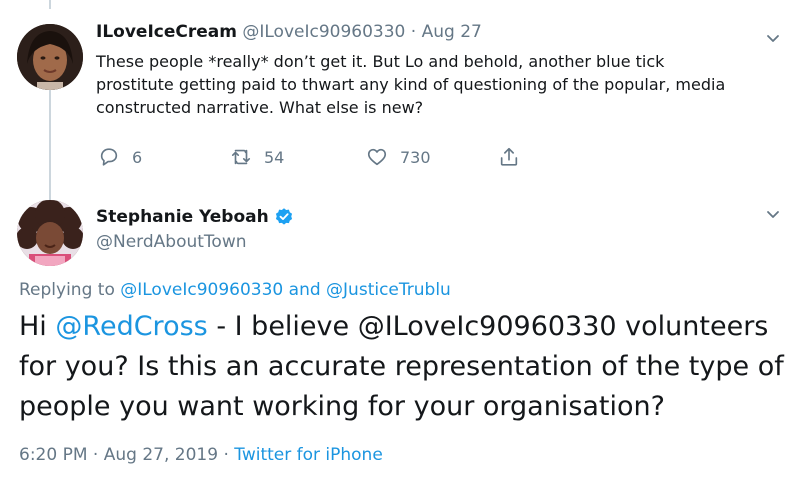  I want to click on display-name: ILoveIceCream, so click(166, 32).